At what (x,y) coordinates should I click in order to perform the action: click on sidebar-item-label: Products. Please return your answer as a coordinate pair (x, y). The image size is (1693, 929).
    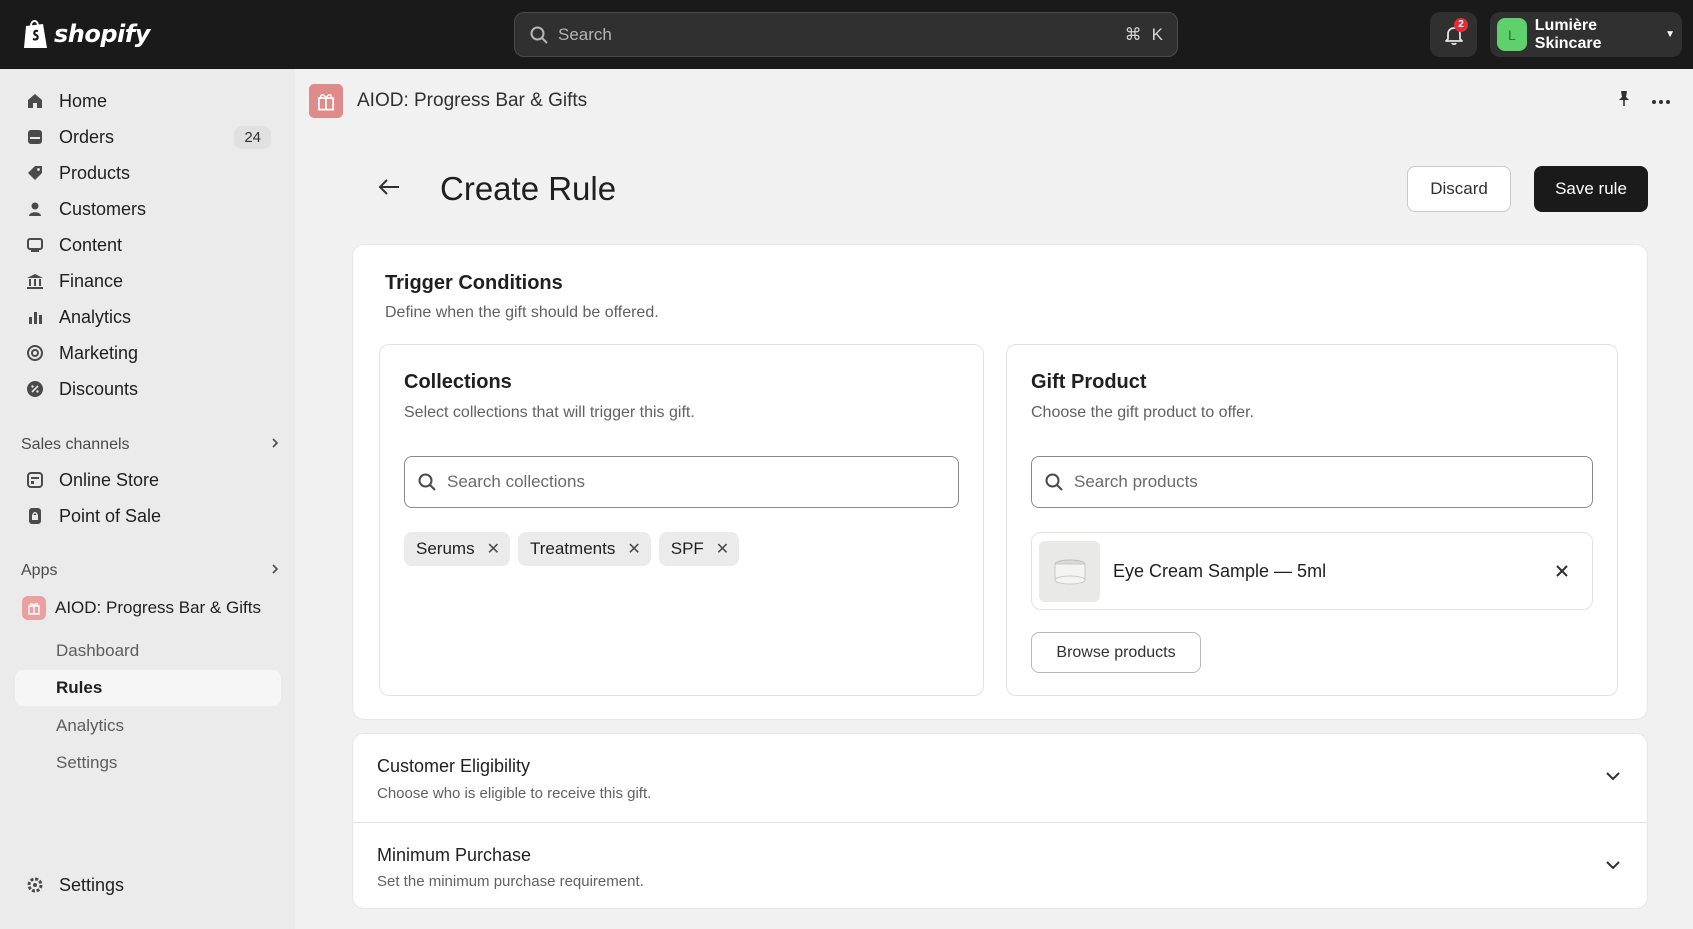
    Looking at the image, I should click on (95, 172).